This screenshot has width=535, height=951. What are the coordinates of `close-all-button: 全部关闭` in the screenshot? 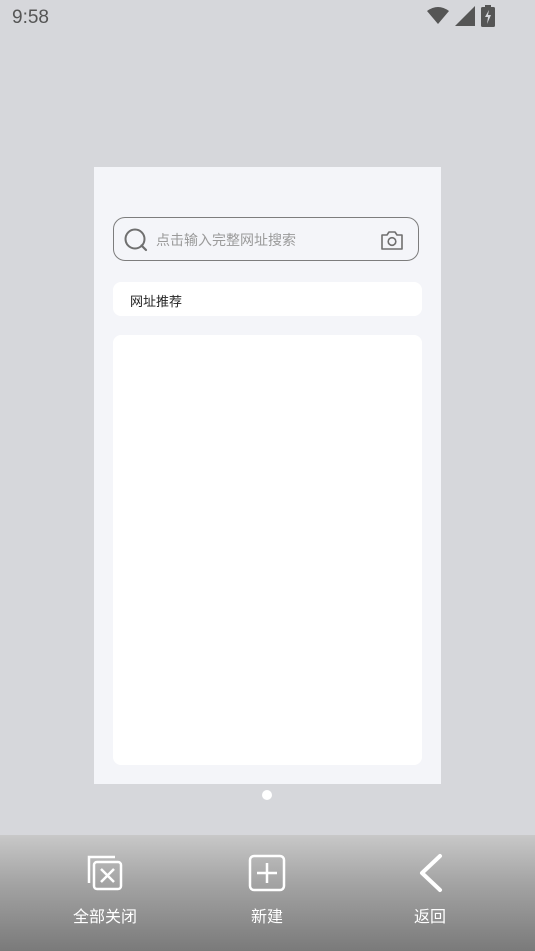 It's located at (105, 893).